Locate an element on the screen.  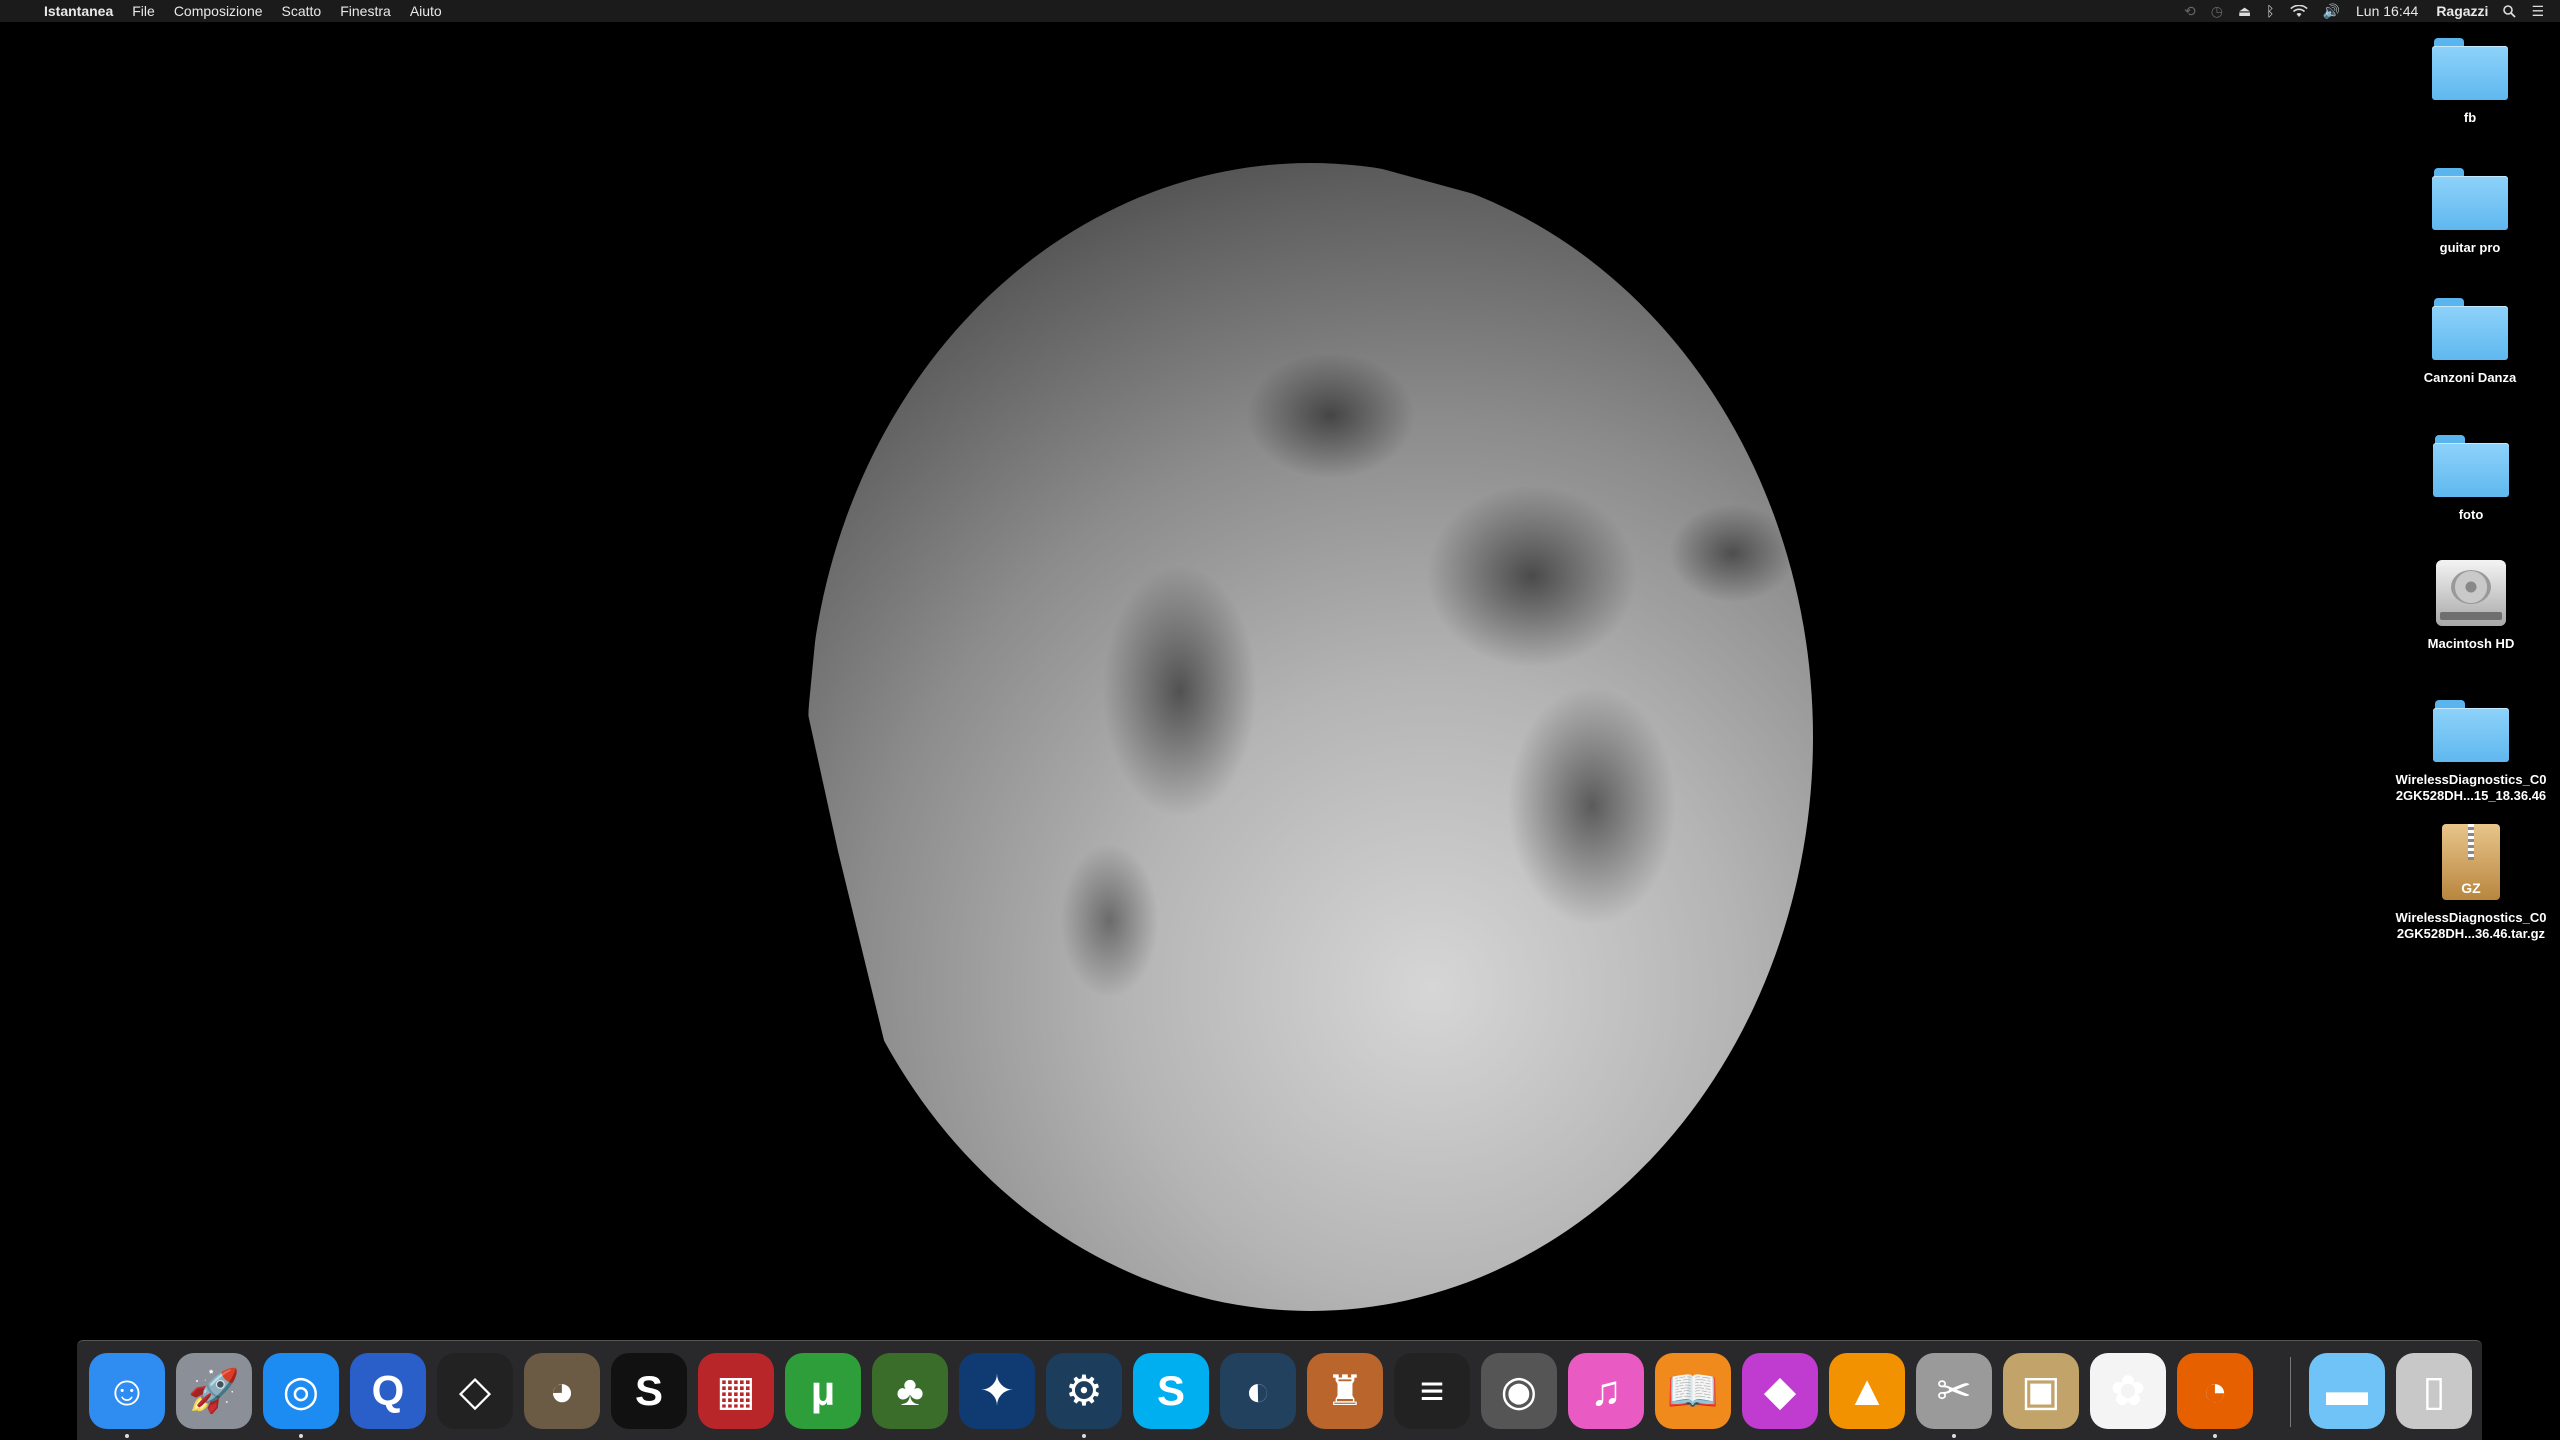
menu-composizione: Composizione is located at coordinates (218, 11).